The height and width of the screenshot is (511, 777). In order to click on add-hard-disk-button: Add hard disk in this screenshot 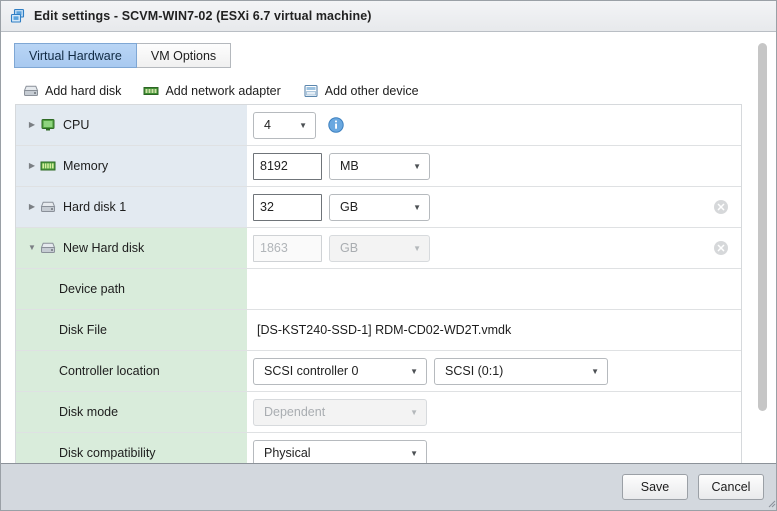, I will do `click(72, 91)`.